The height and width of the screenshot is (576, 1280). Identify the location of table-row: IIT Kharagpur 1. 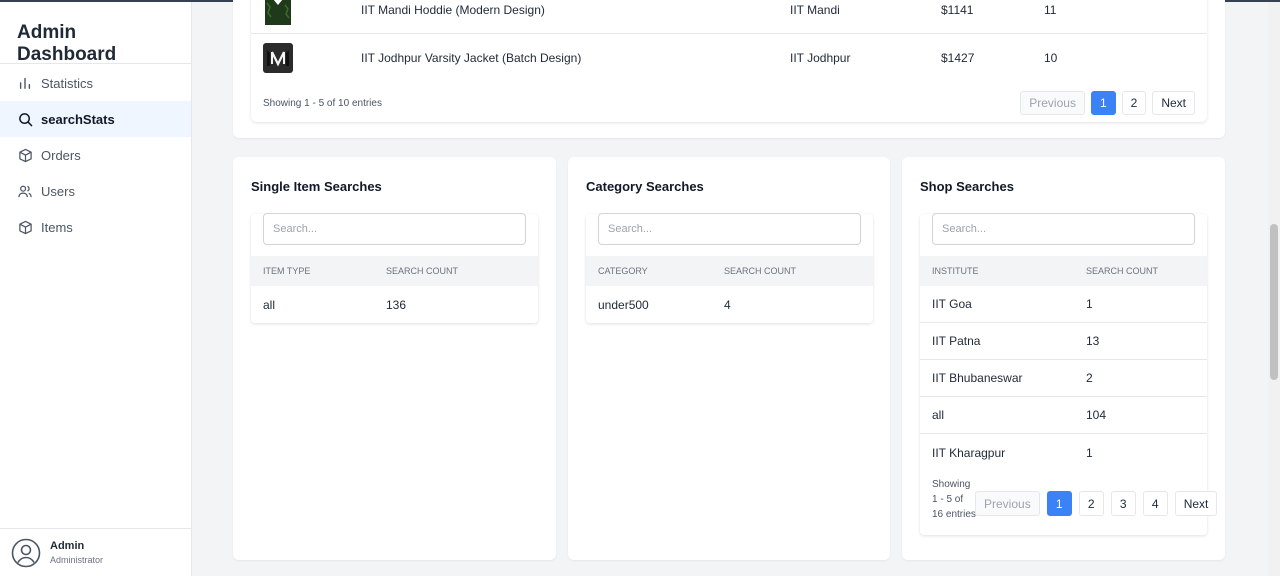
(1063, 452).